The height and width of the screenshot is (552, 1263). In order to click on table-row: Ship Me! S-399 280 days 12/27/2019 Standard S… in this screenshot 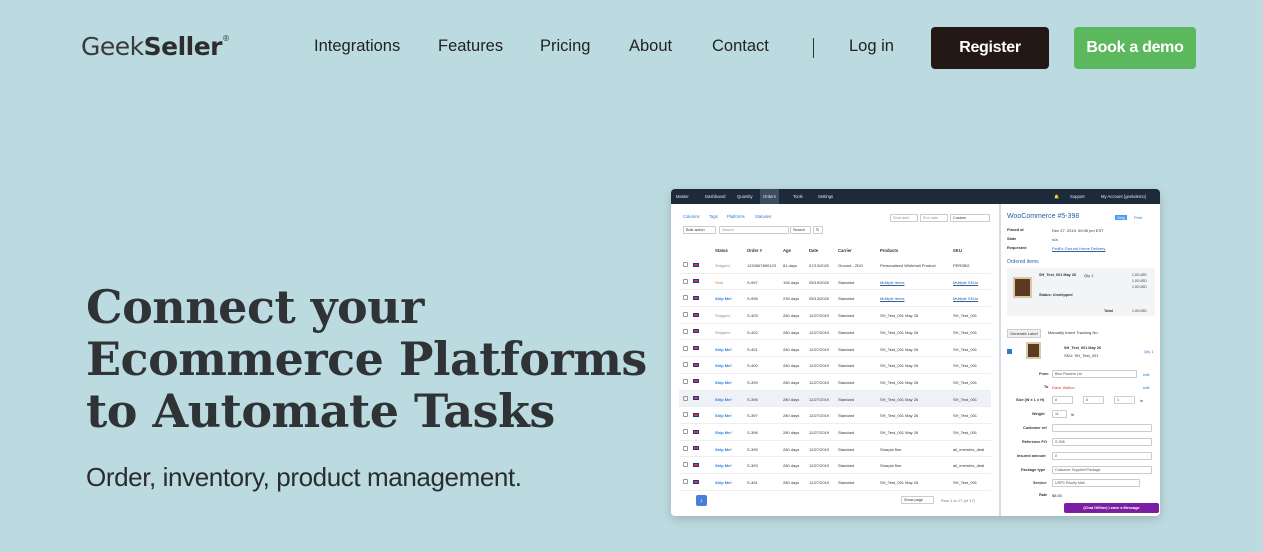, I will do `click(835, 382)`.